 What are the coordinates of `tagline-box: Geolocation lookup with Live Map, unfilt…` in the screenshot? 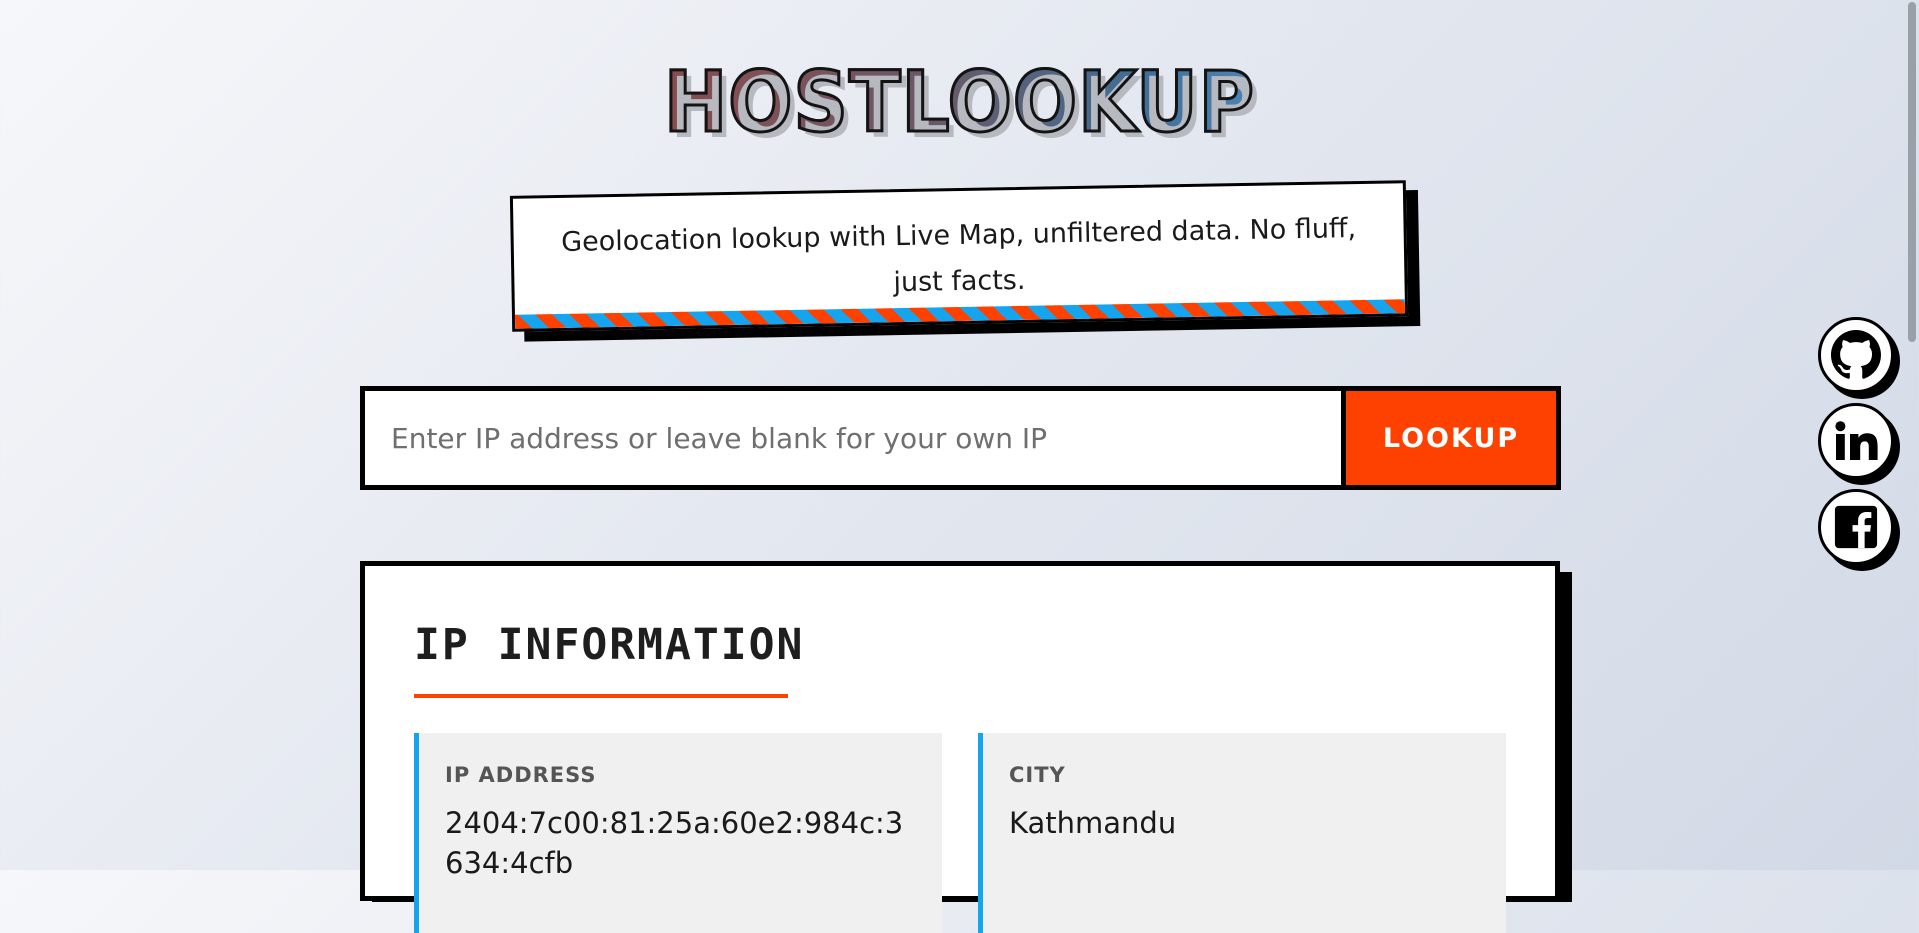 It's located at (959, 256).